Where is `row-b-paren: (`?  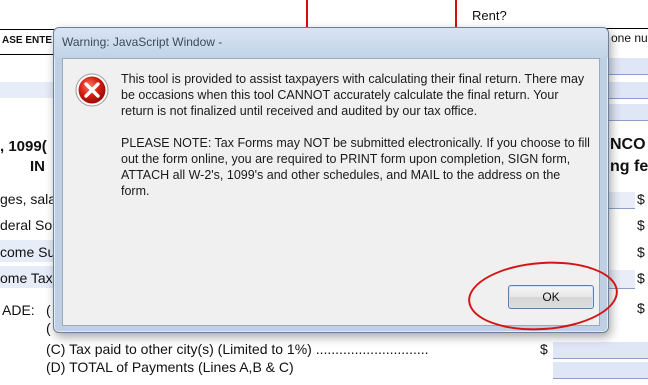
row-b-paren: ( is located at coordinates (48, 310).